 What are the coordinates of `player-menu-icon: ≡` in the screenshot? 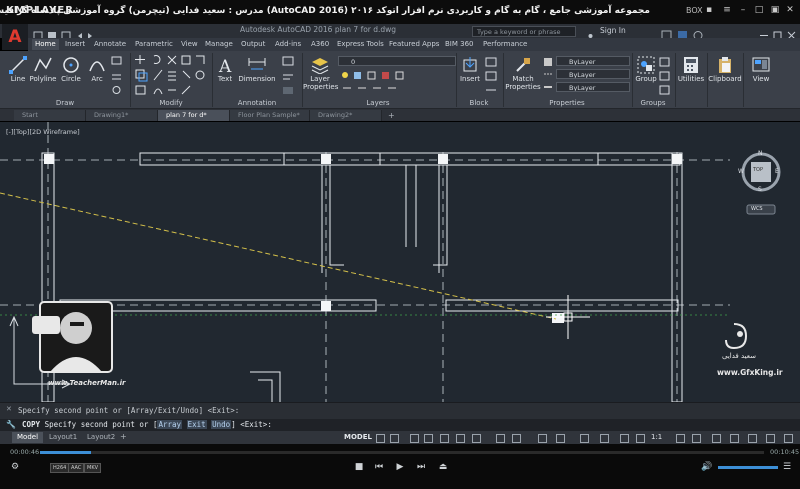 It's located at (727, 10).